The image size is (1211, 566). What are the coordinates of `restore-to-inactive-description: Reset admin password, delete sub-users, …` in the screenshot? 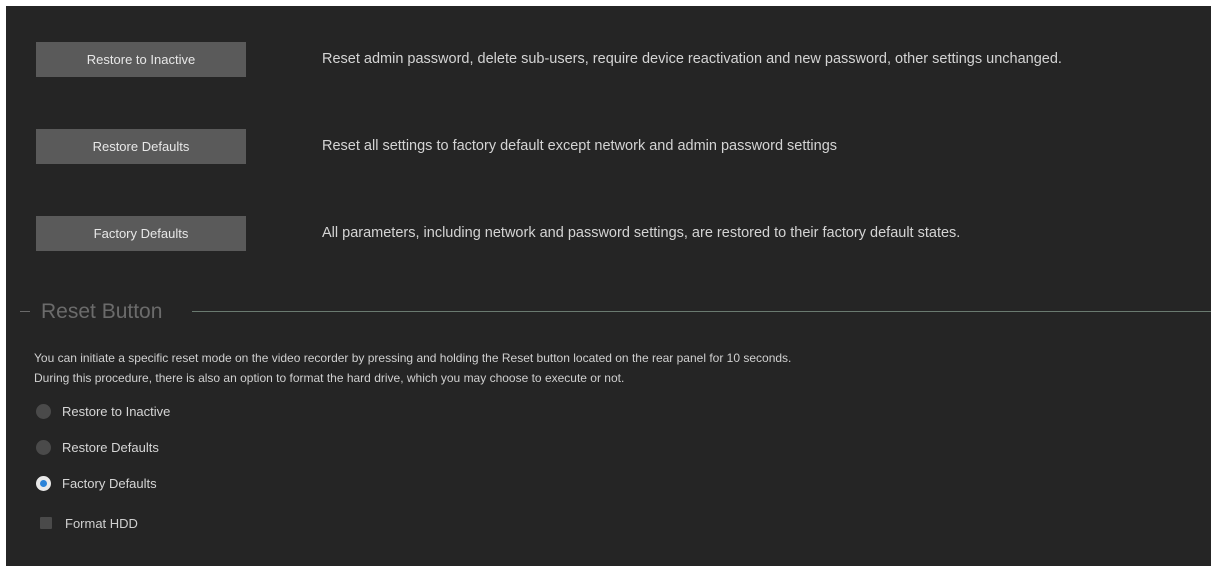 It's located at (692, 59).